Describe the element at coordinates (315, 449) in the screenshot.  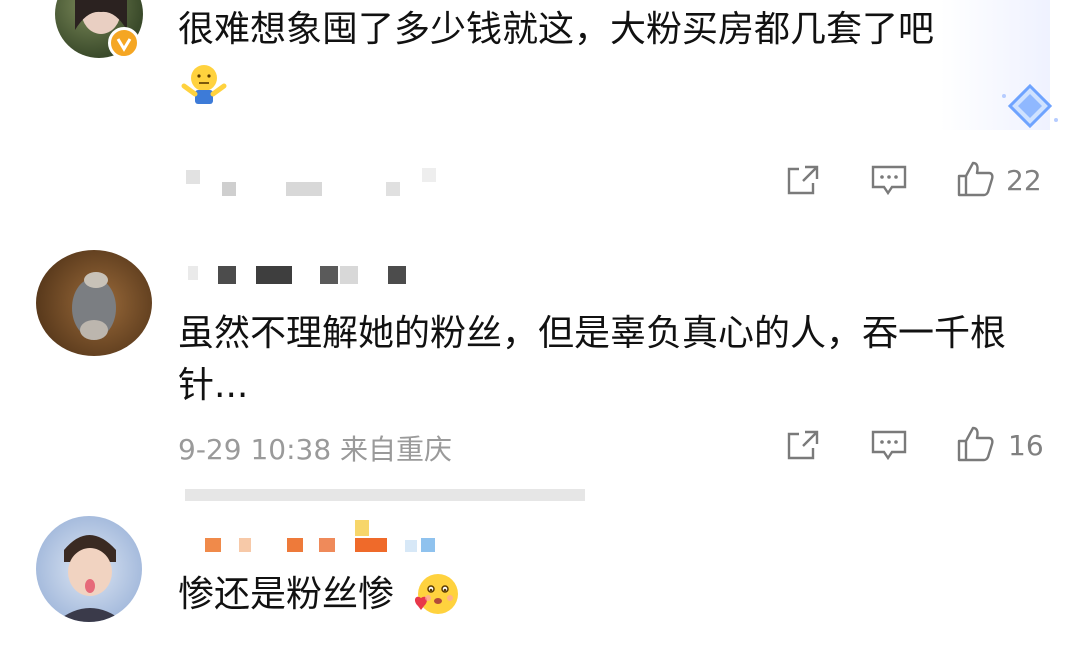
I see `comment-meta: 9-29 10:38 来自重庆` at that location.